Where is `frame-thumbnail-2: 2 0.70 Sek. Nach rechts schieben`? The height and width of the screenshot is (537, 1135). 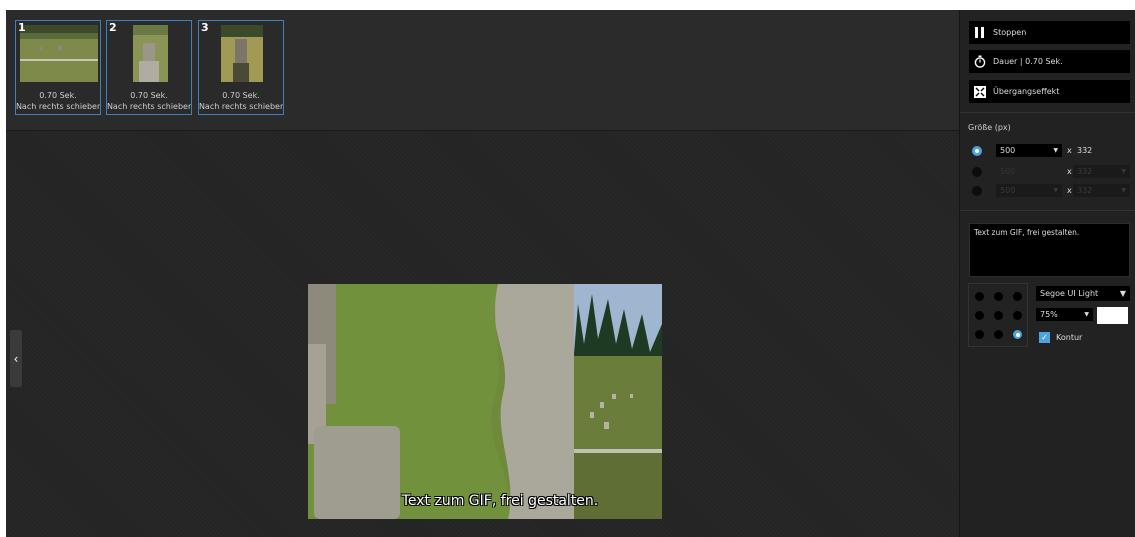
frame-thumbnail-2: 2 0.70 Sek. Nach rechts schieben is located at coordinates (149, 67).